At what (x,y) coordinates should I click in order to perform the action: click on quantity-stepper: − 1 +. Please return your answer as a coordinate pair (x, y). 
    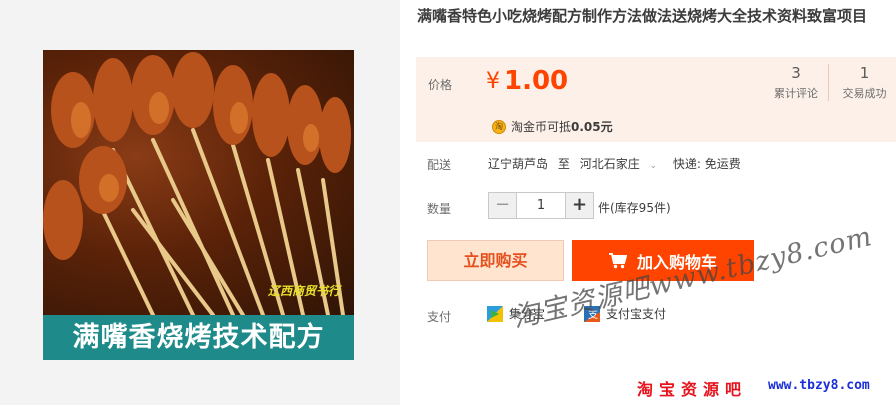
    Looking at the image, I should click on (541, 205).